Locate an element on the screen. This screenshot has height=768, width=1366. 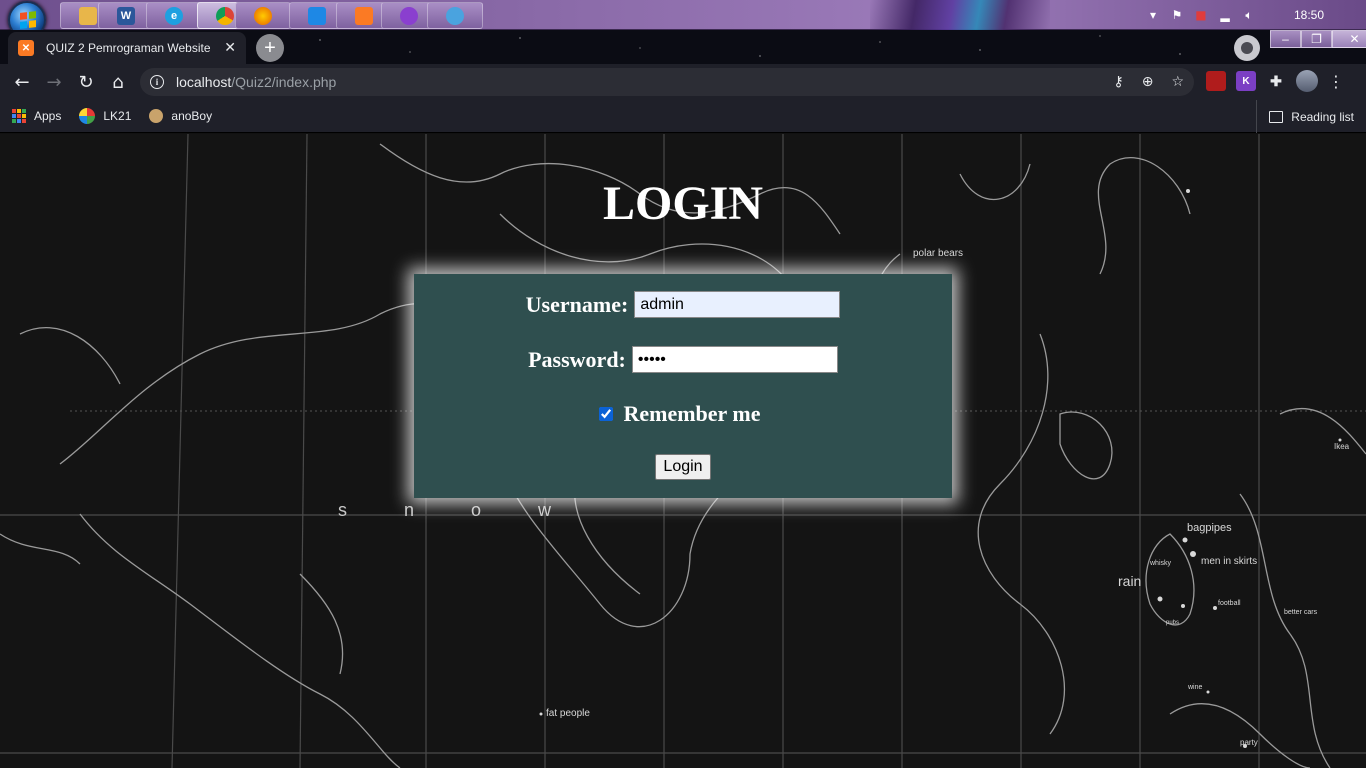
remember-me-label: Remember me is located at coordinates (691, 414).